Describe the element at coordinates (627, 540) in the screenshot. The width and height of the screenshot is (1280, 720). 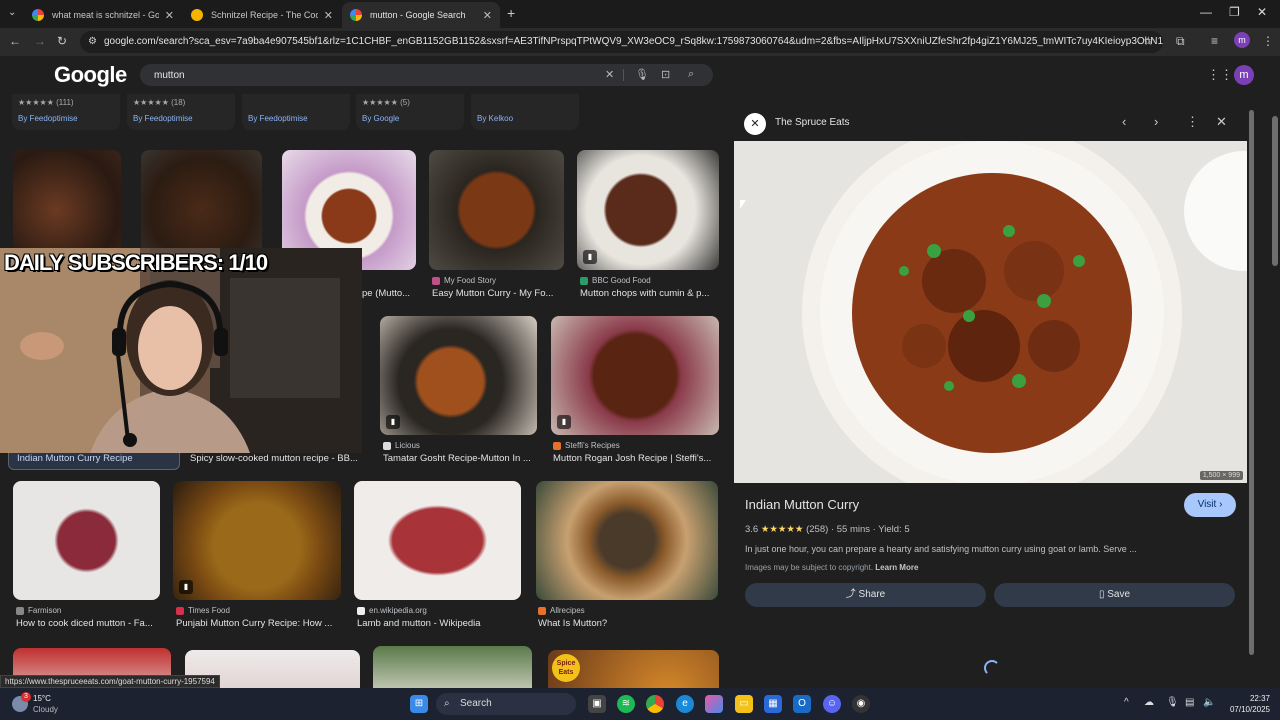
I see `result-image-what-is-mutton` at that location.